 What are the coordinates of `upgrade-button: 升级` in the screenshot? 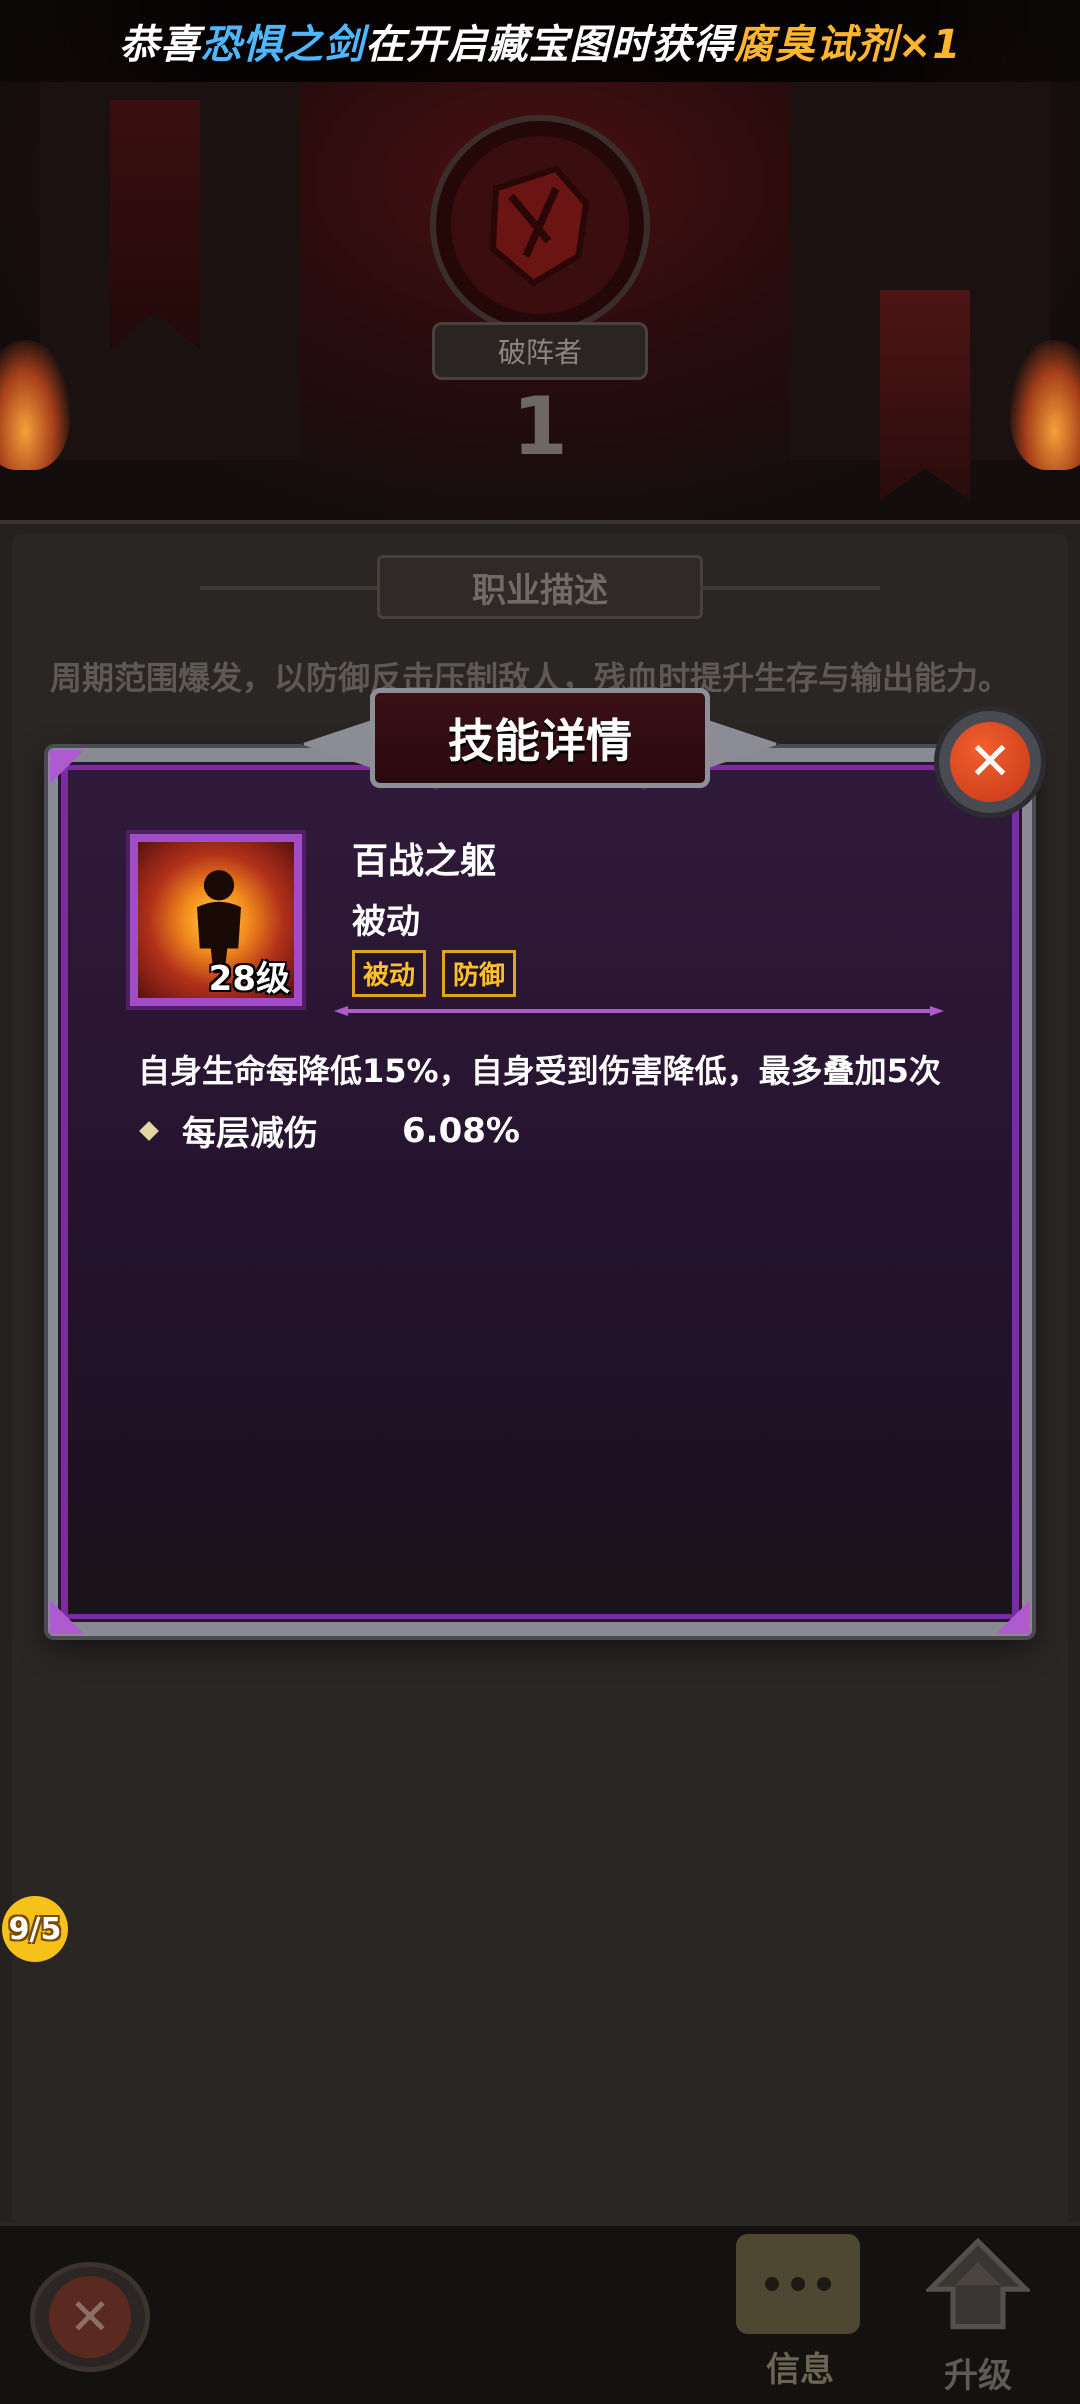 It's located at (978, 2316).